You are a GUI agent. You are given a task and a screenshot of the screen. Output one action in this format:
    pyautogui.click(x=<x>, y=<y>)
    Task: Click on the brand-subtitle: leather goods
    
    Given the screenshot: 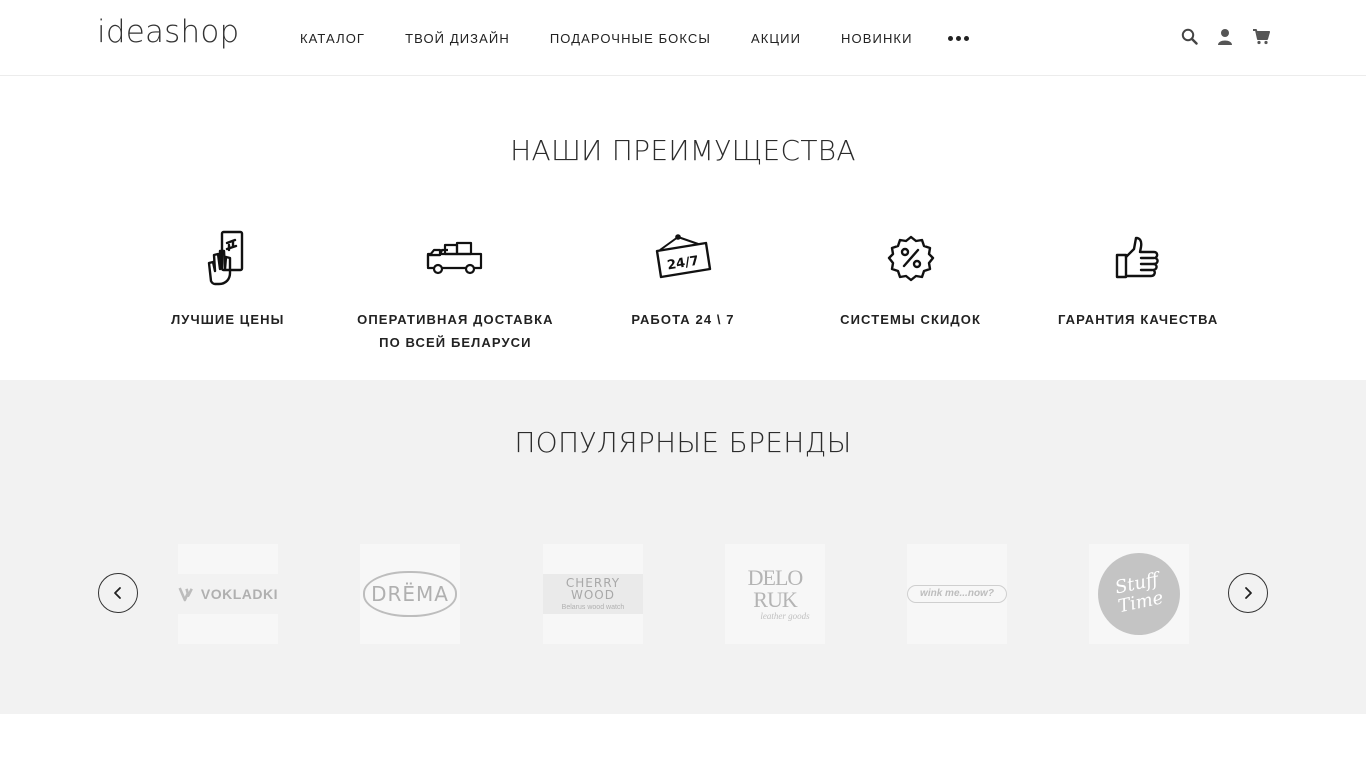 What is the action you would take?
    pyautogui.click(x=785, y=616)
    